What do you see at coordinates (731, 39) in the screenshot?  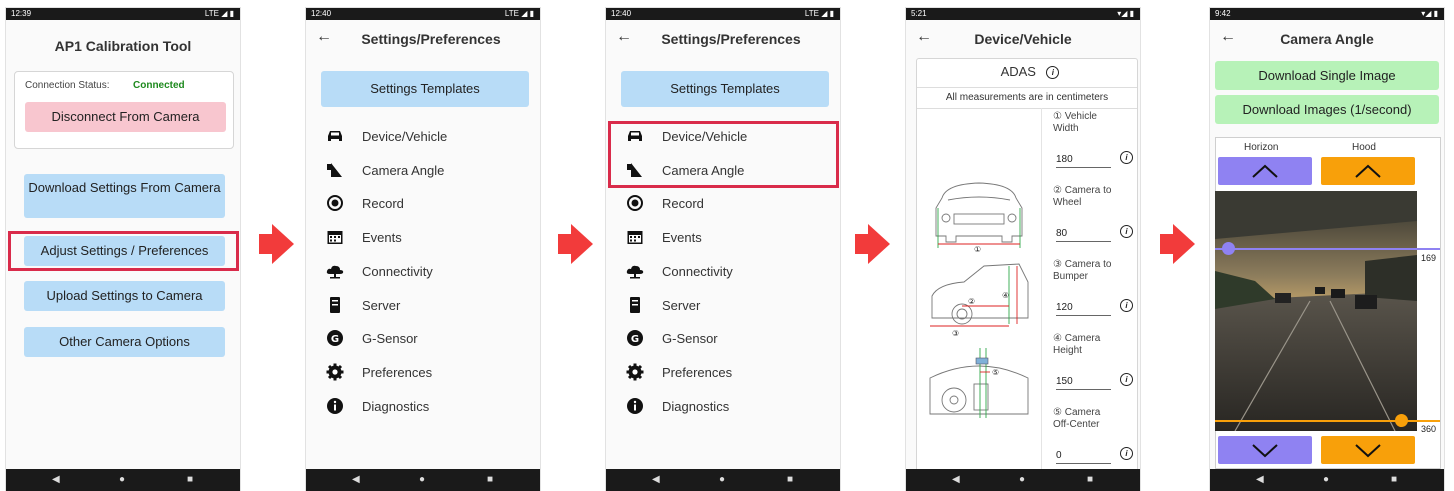 I see `page-title: Settings/Preferences` at bounding box center [731, 39].